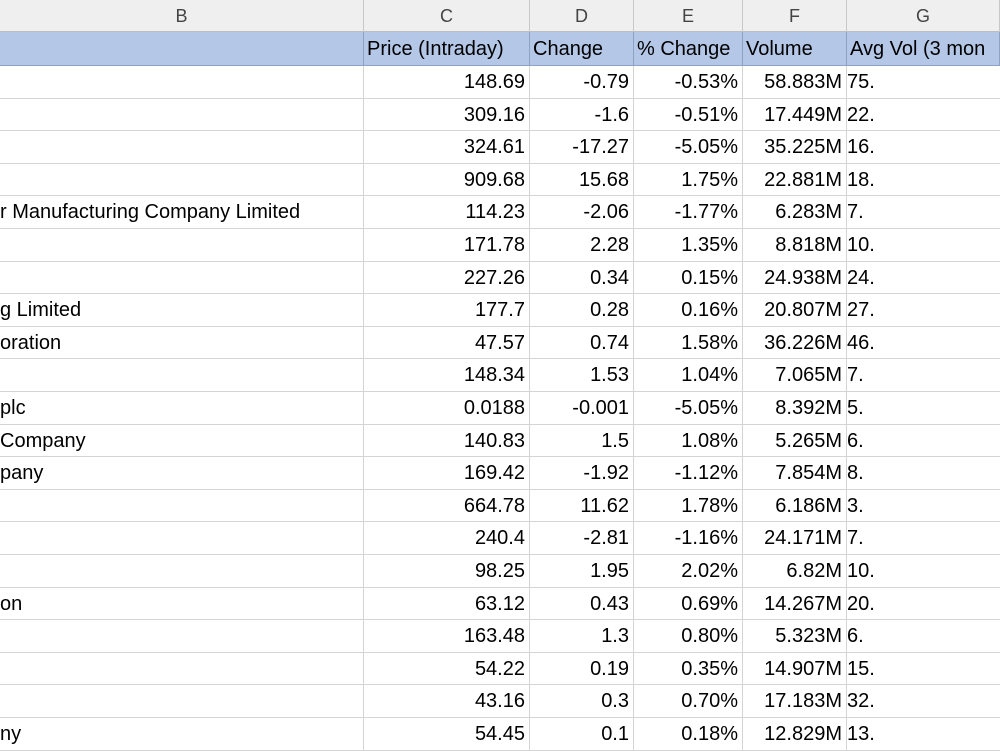 The height and width of the screenshot is (751, 1000). What do you see at coordinates (582, 473) in the screenshot?
I see `cell-change: -1.92` at bounding box center [582, 473].